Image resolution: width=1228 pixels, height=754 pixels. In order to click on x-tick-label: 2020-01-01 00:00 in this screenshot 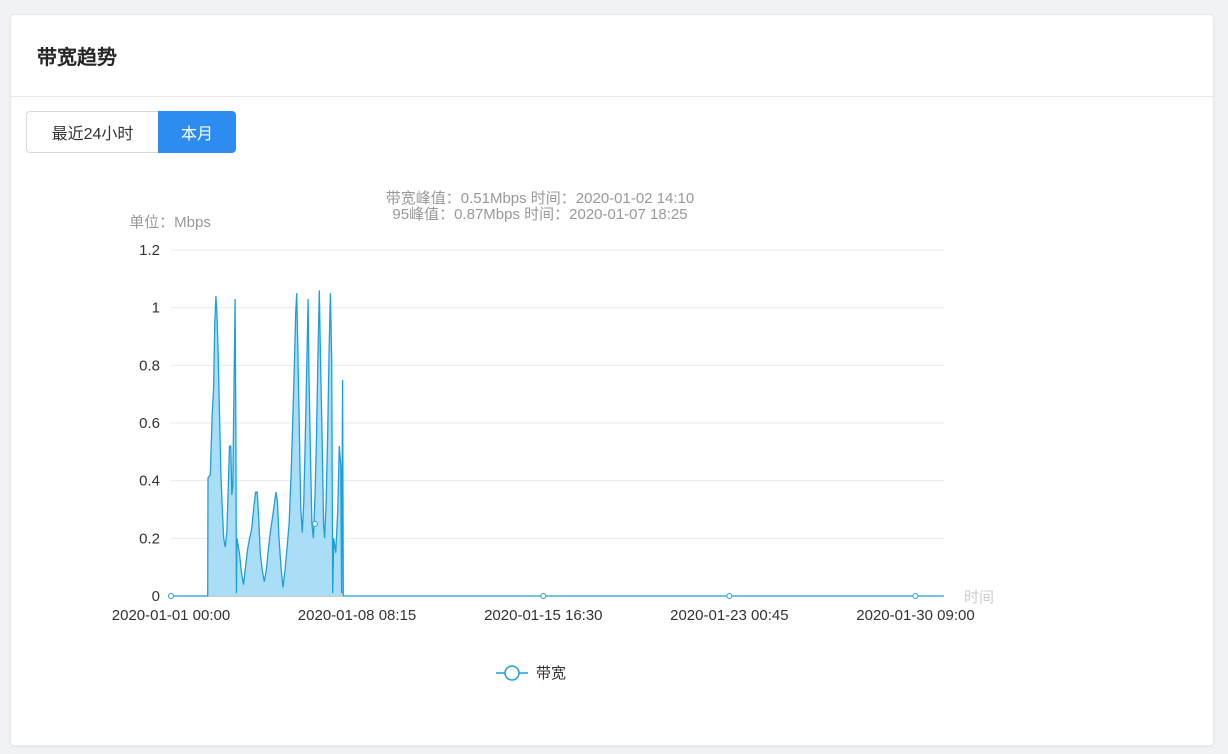, I will do `click(171, 615)`.